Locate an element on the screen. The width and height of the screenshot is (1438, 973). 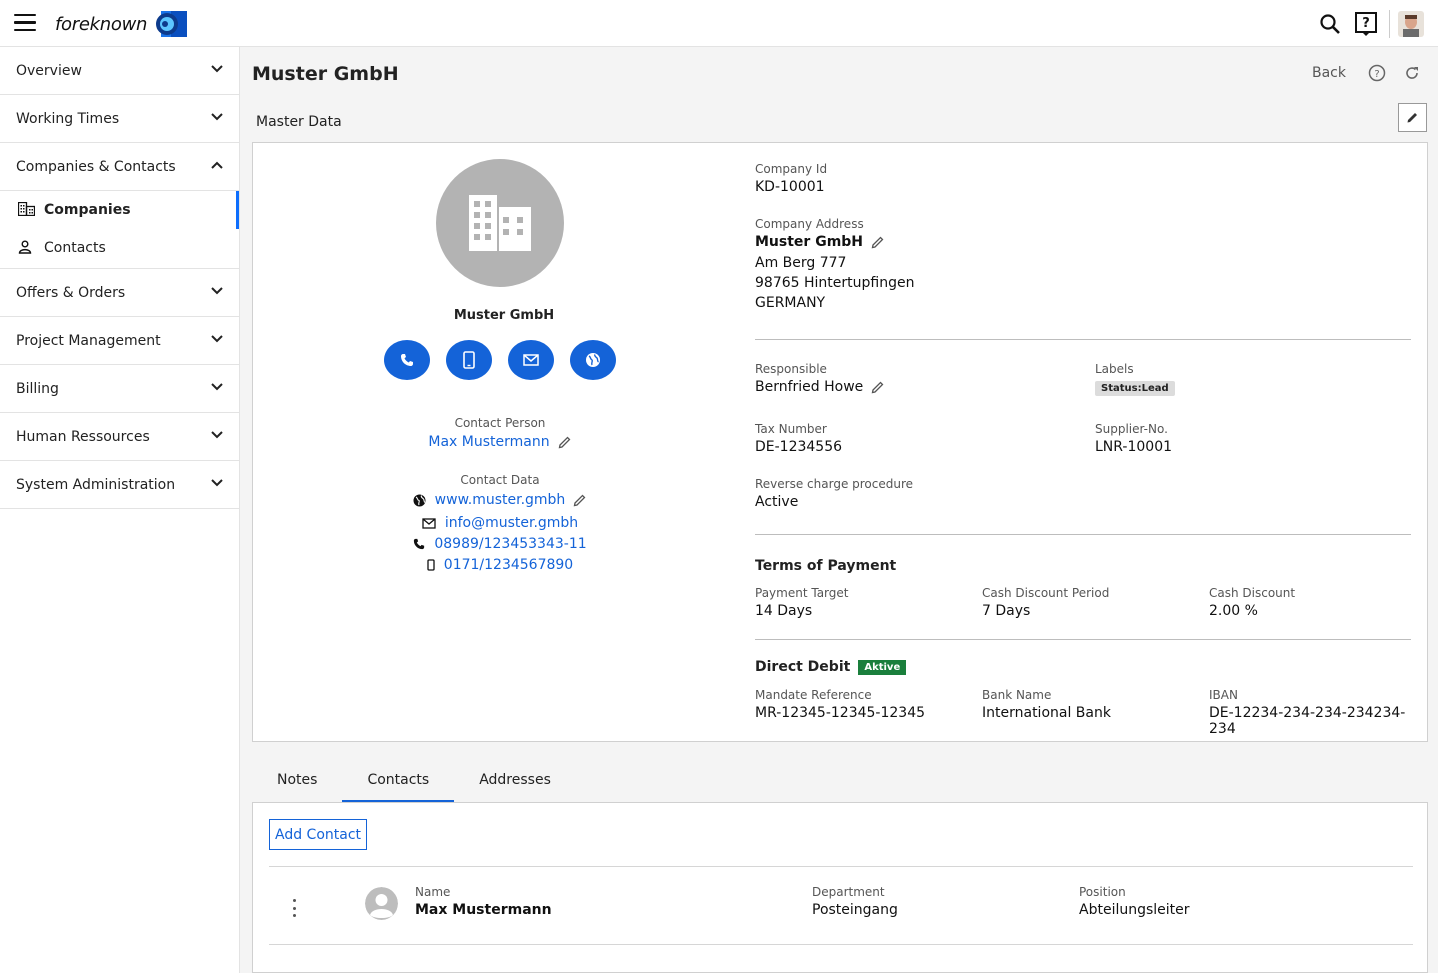
edit-master-data-button is located at coordinates (1412, 117).